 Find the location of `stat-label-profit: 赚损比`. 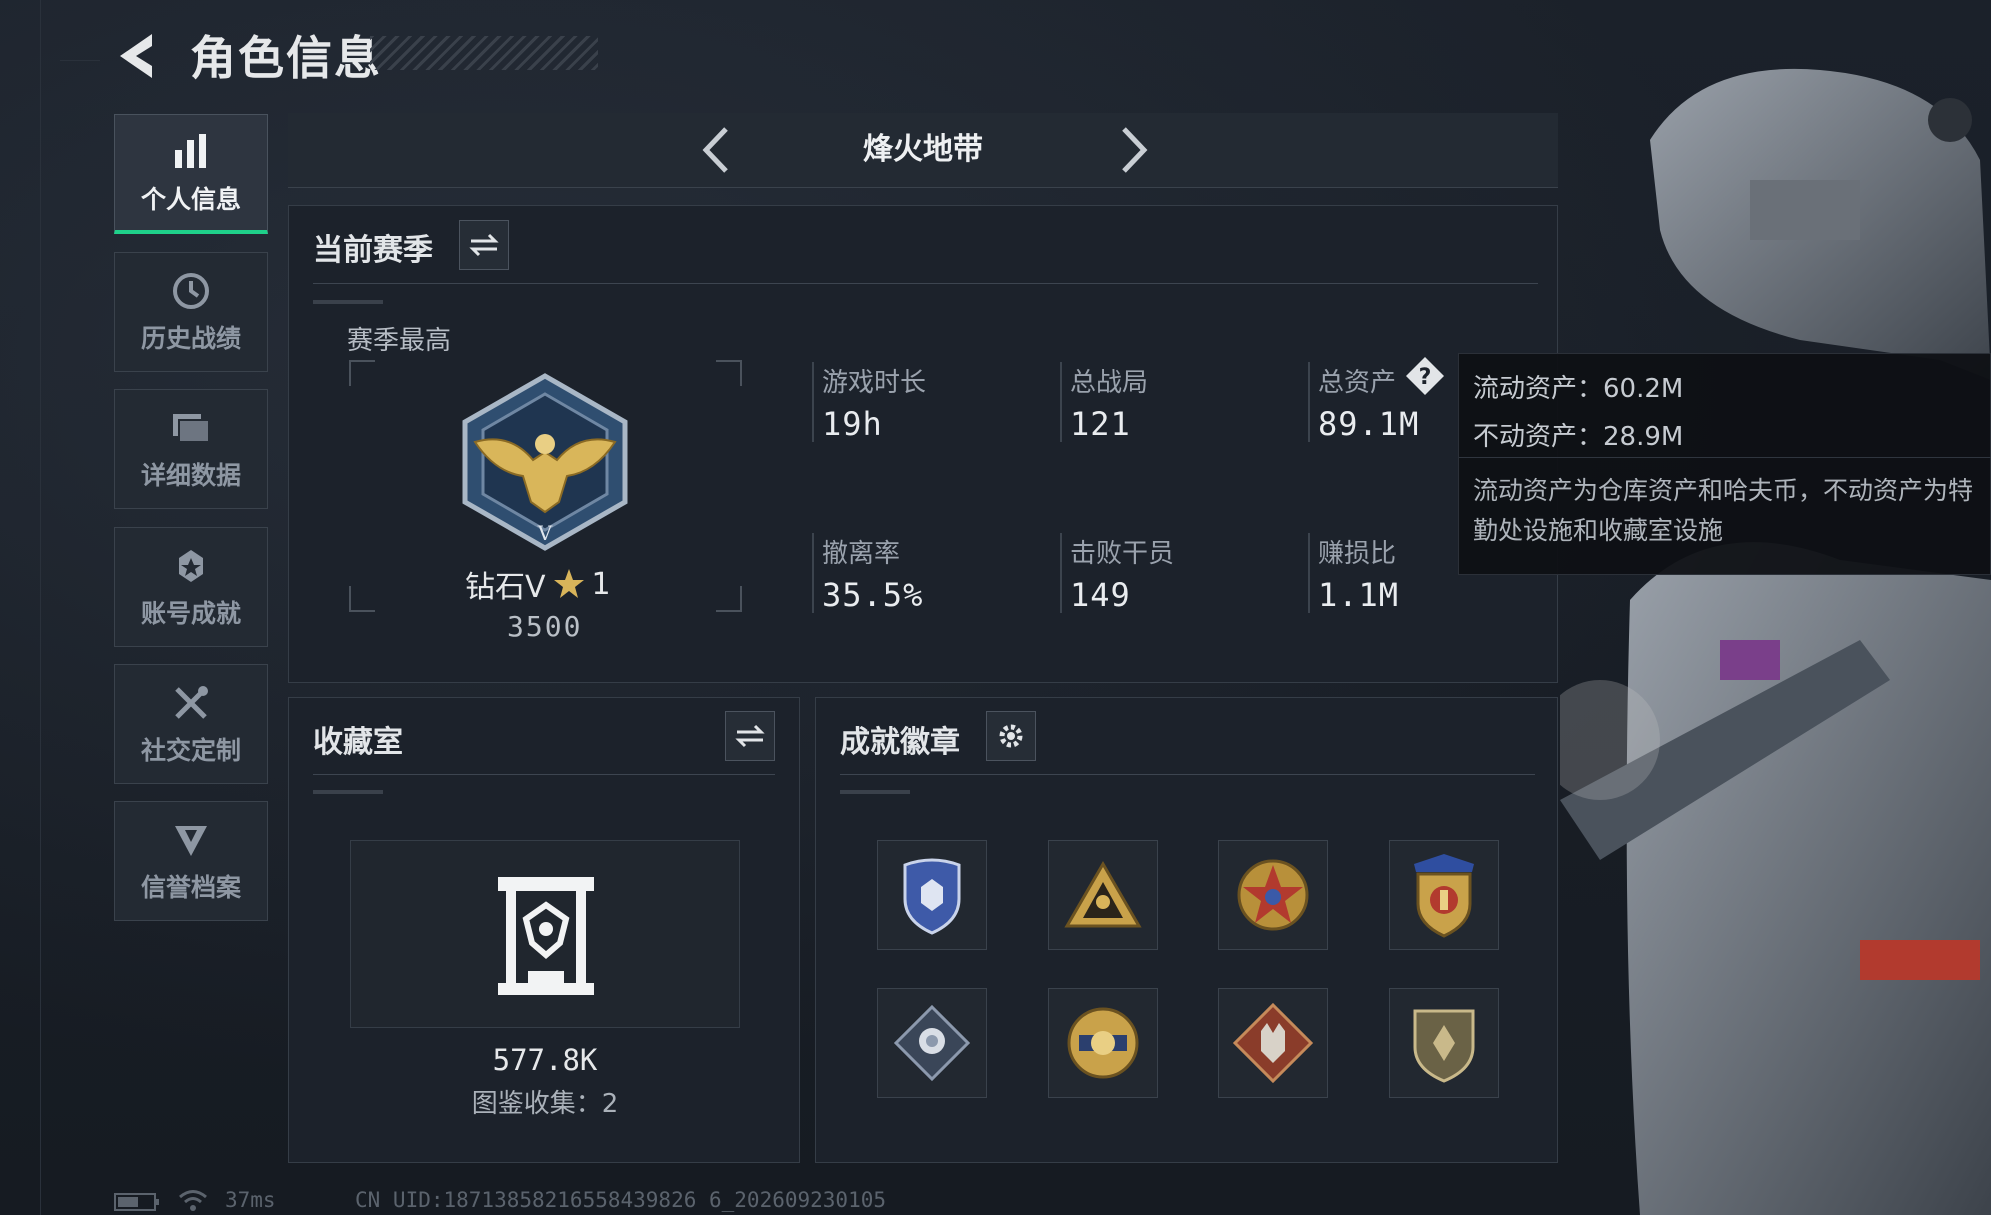

stat-label-profit: 赚损比 is located at coordinates (1357, 554).